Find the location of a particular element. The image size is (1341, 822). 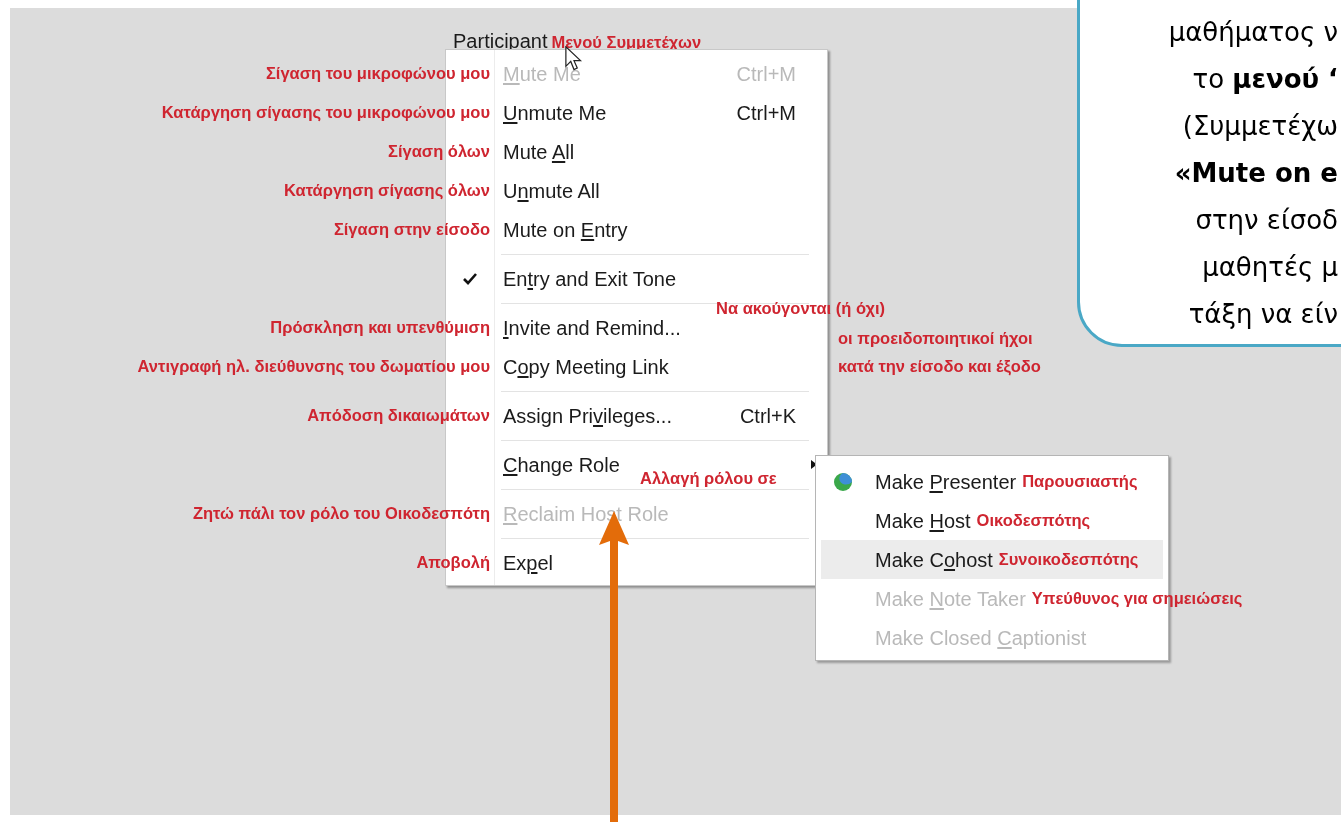

annotation-text: Απόδοση δικαιωμάτων is located at coordinates (398, 416).